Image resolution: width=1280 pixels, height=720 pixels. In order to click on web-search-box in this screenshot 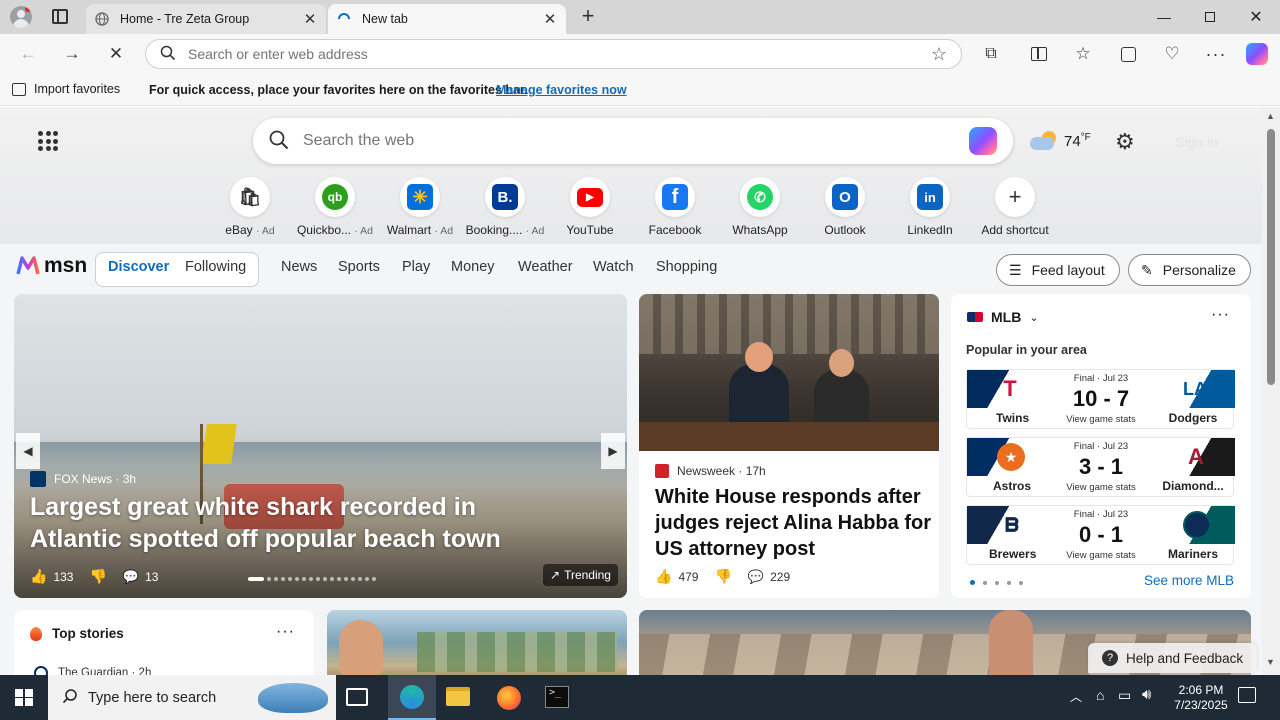, I will do `click(633, 141)`.